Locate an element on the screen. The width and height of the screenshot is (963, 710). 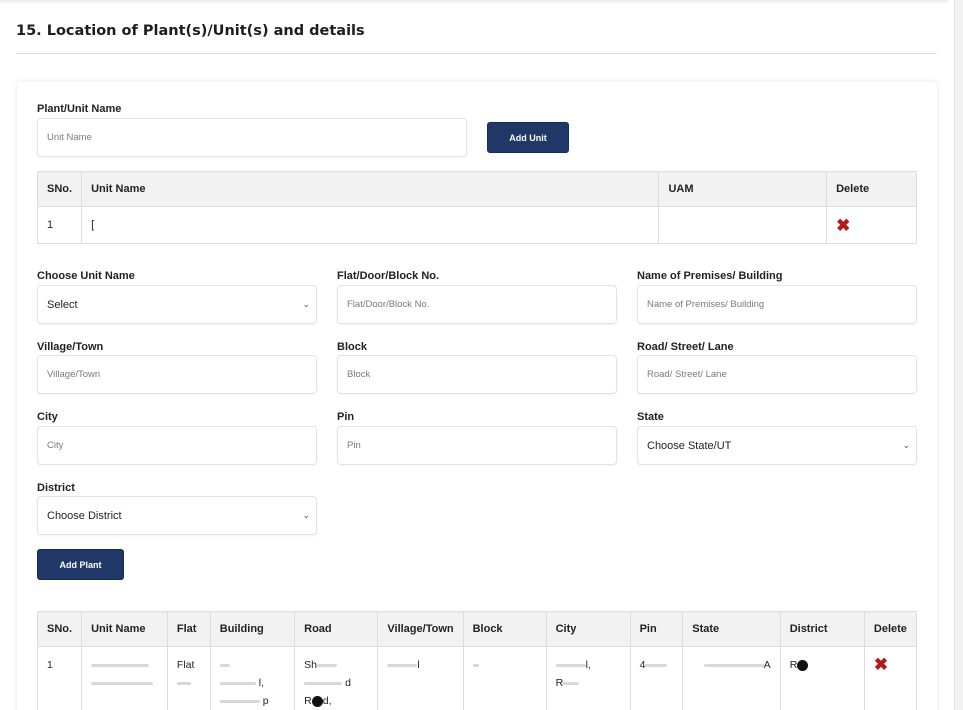
unit-col-uam: UAM is located at coordinates (743, 189).